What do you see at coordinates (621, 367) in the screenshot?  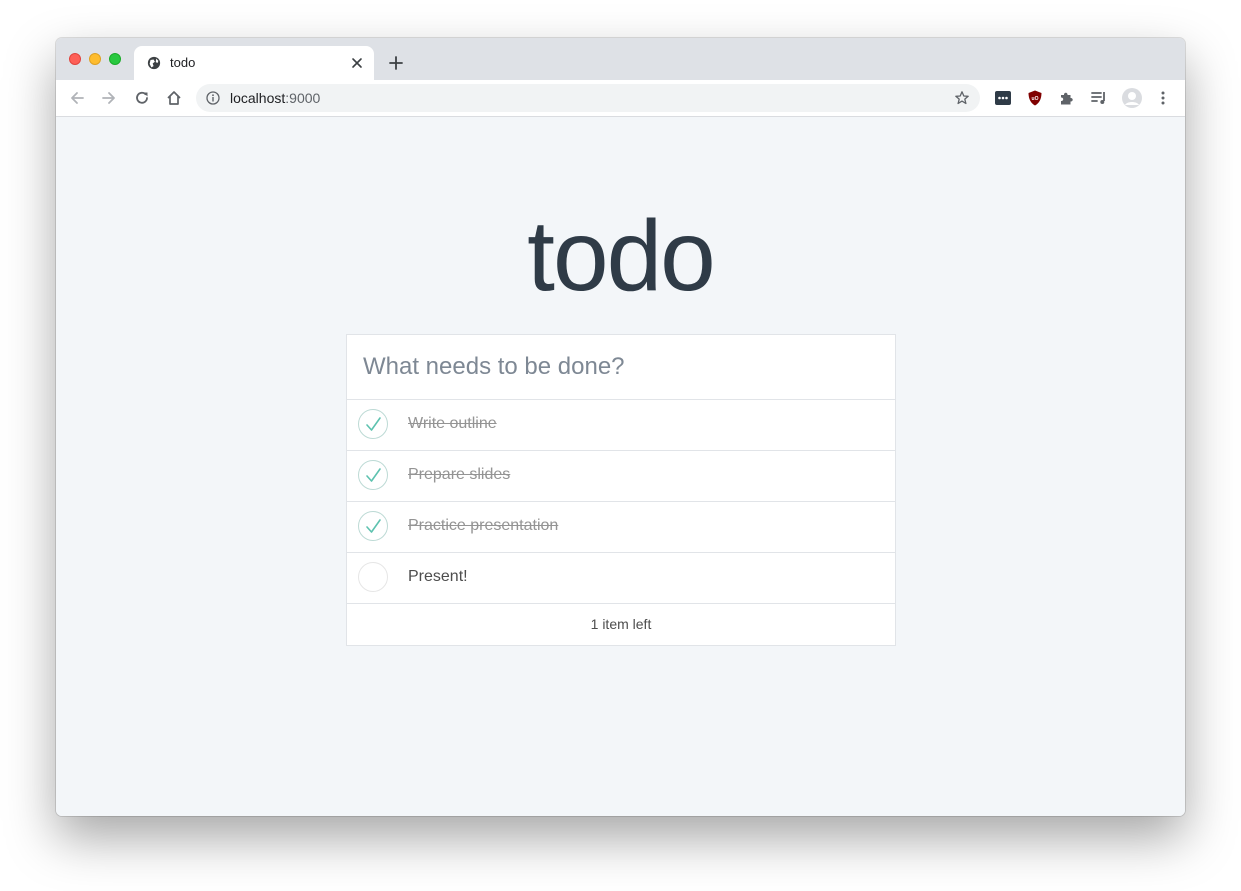 I see `new-todo-input` at bounding box center [621, 367].